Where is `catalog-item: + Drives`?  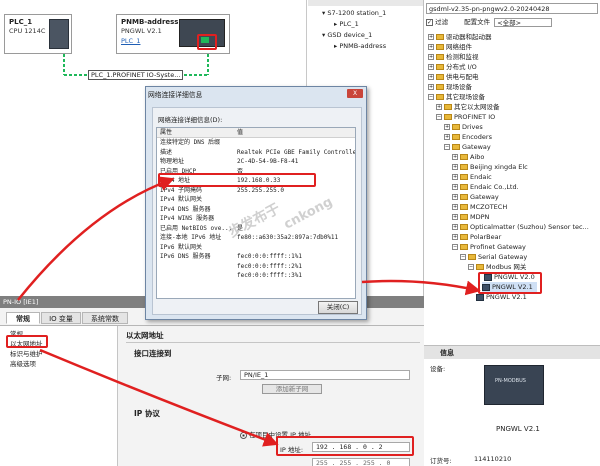 catalog-item: + Drives is located at coordinates (463, 127).